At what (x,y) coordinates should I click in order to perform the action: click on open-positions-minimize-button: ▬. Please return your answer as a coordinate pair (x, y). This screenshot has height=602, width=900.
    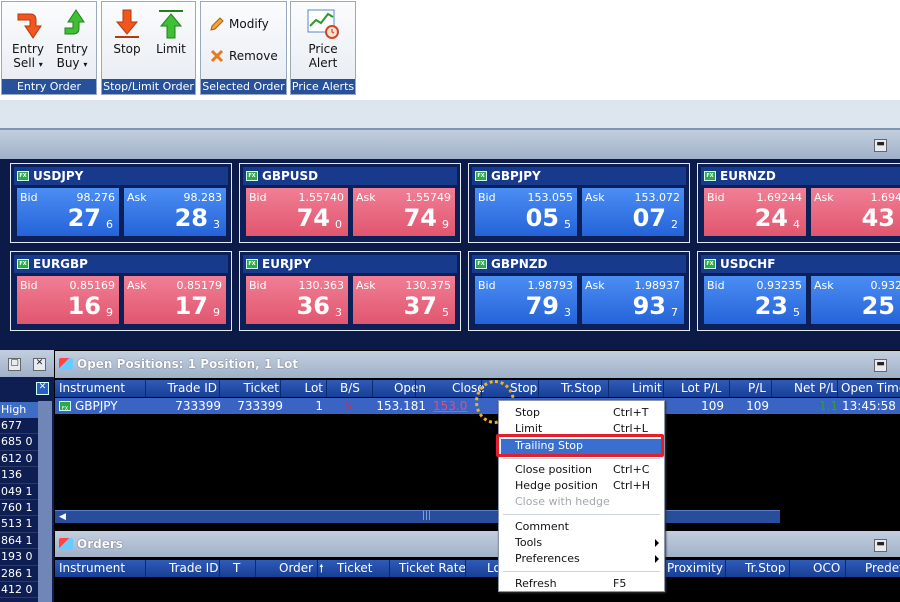
    Looking at the image, I should click on (880, 365).